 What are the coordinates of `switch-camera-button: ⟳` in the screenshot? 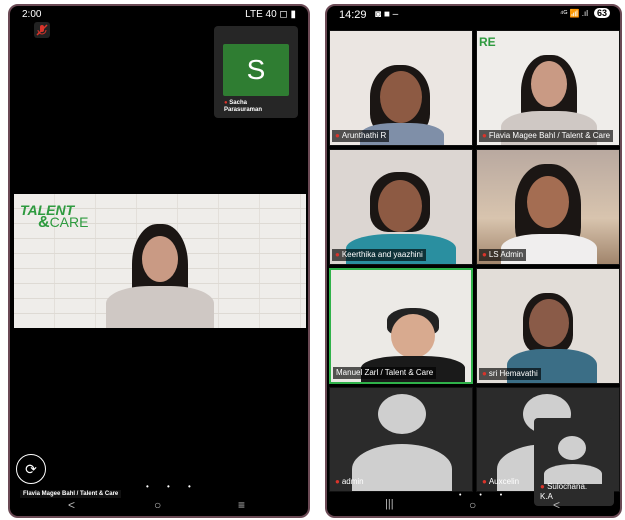 It's located at (31, 469).